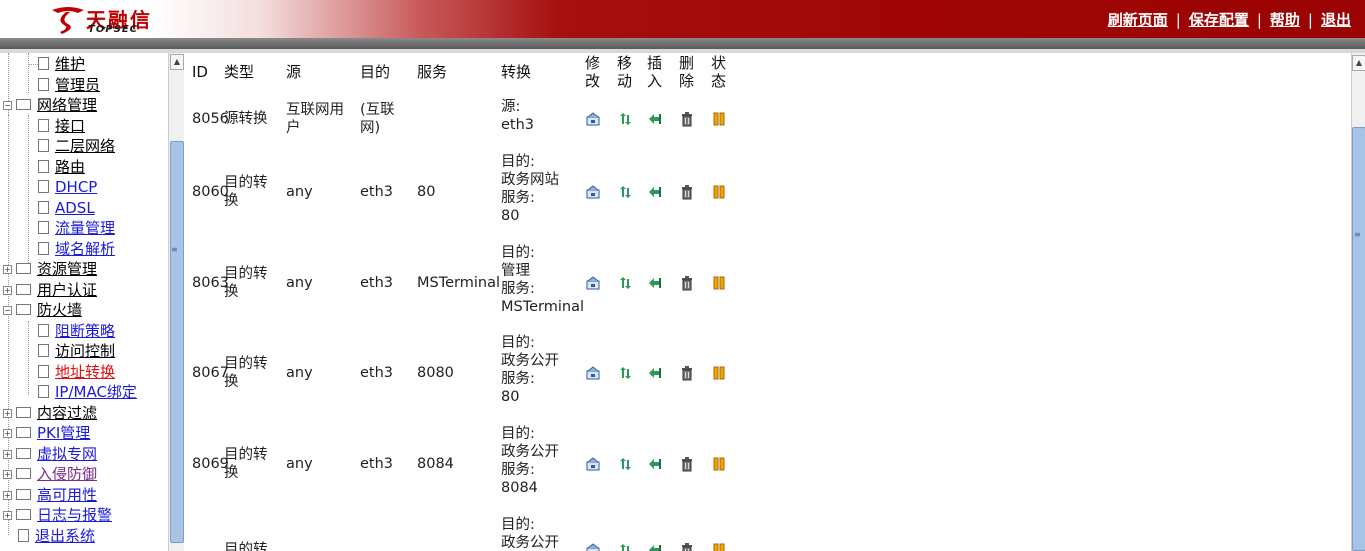  What do you see at coordinates (85, 228) in the screenshot?
I see `tree-item-label: 流量管理` at bounding box center [85, 228].